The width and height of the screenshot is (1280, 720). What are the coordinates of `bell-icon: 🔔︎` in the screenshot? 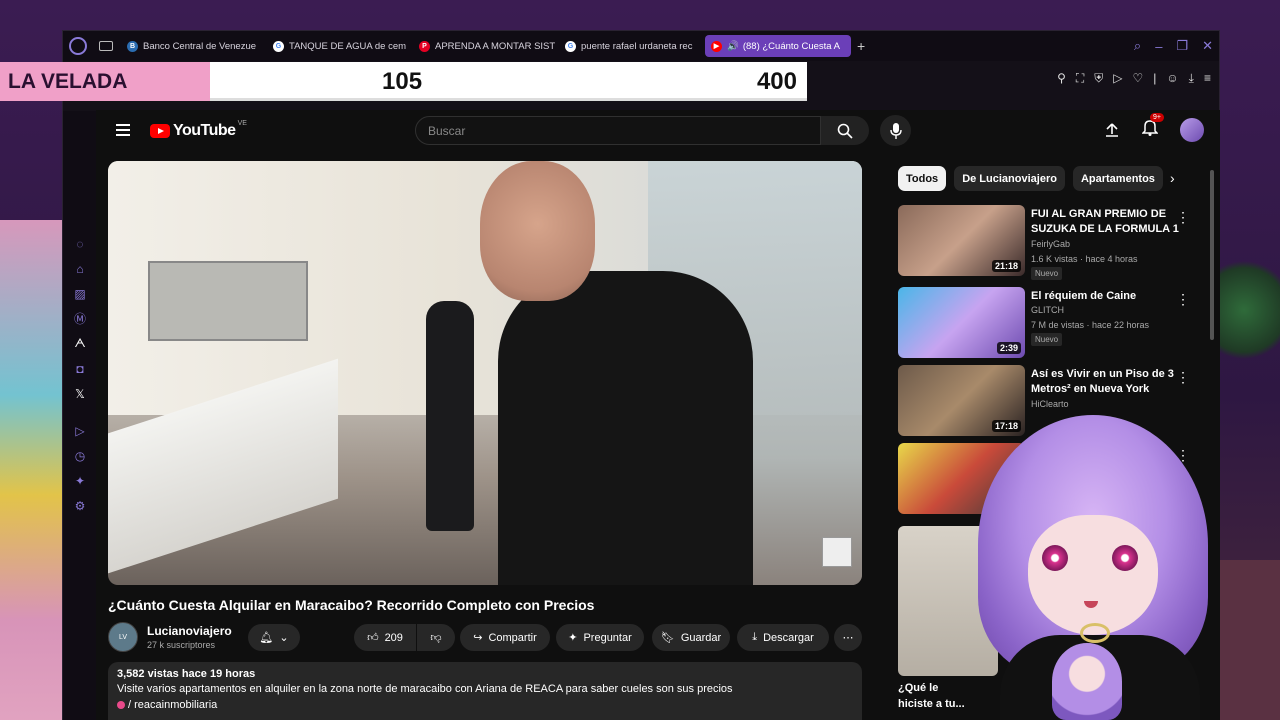 It's located at (266, 638).